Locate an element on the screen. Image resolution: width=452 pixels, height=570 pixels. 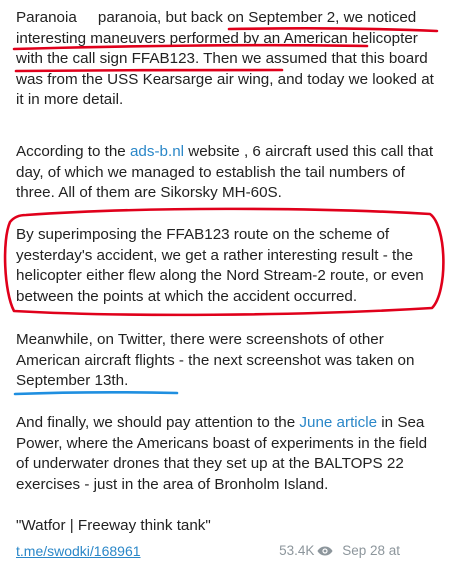
post-date: Sep 28 at is located at coordinates (371, 550).